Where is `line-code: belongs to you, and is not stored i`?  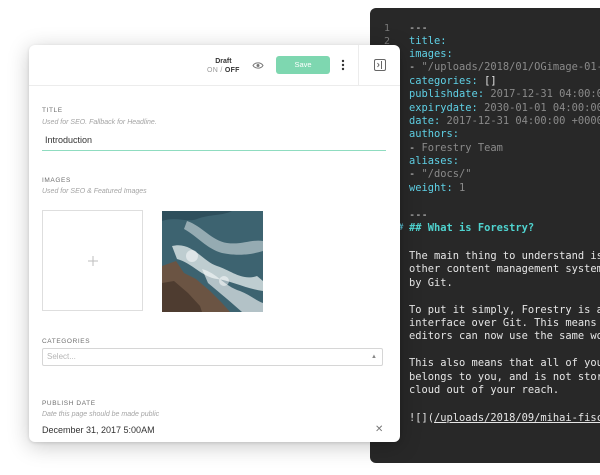 line-code: belongs to you, and is not stored i is located at coordinates (504, 377).